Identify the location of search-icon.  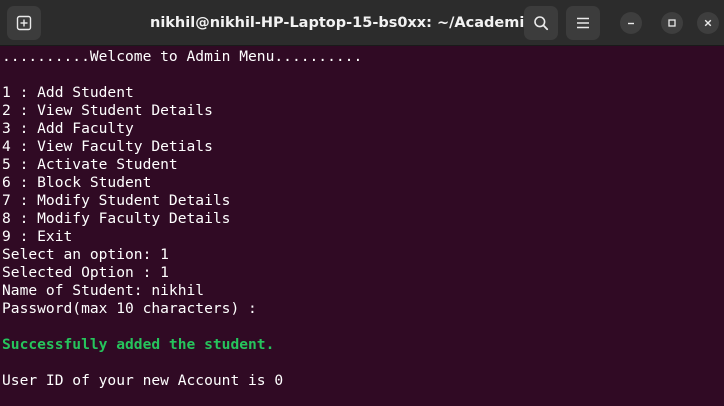
(541, 23).